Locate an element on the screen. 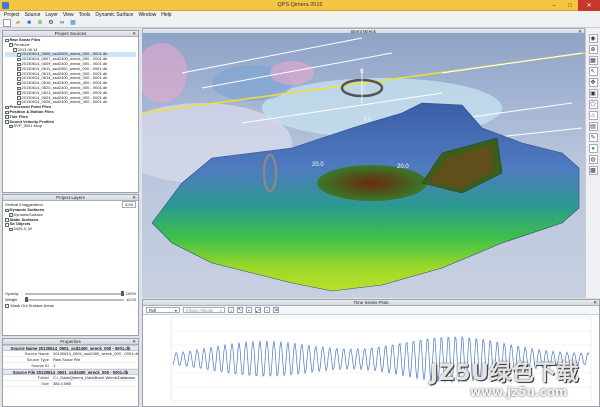 This screenshot has width=600, height=407. property-value: 384.4 MiB is located at coordinates (62, 383).